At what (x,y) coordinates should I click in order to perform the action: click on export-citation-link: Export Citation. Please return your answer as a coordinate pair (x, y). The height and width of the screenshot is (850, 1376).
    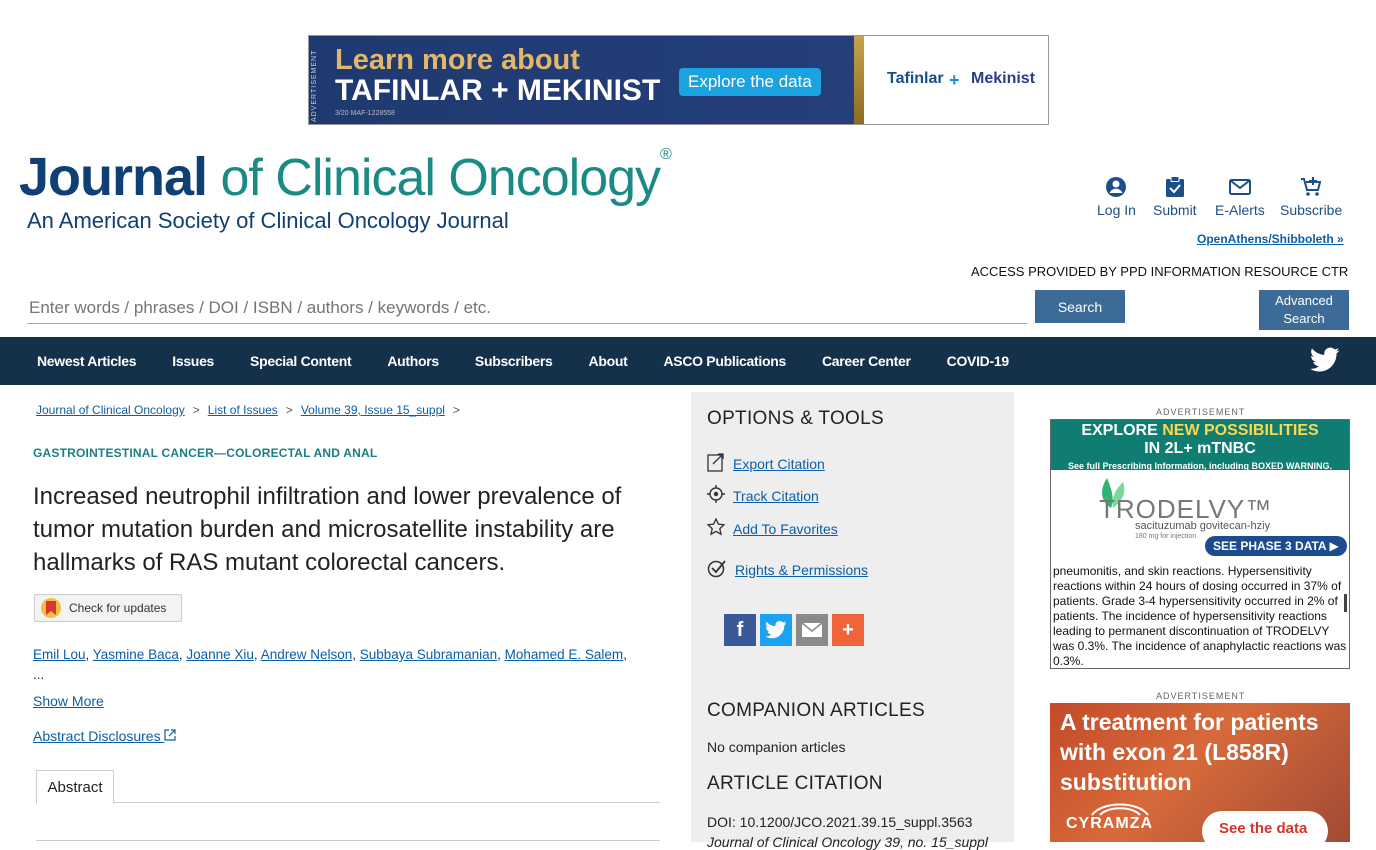
    Looking at the image, I should click on (766, 463).